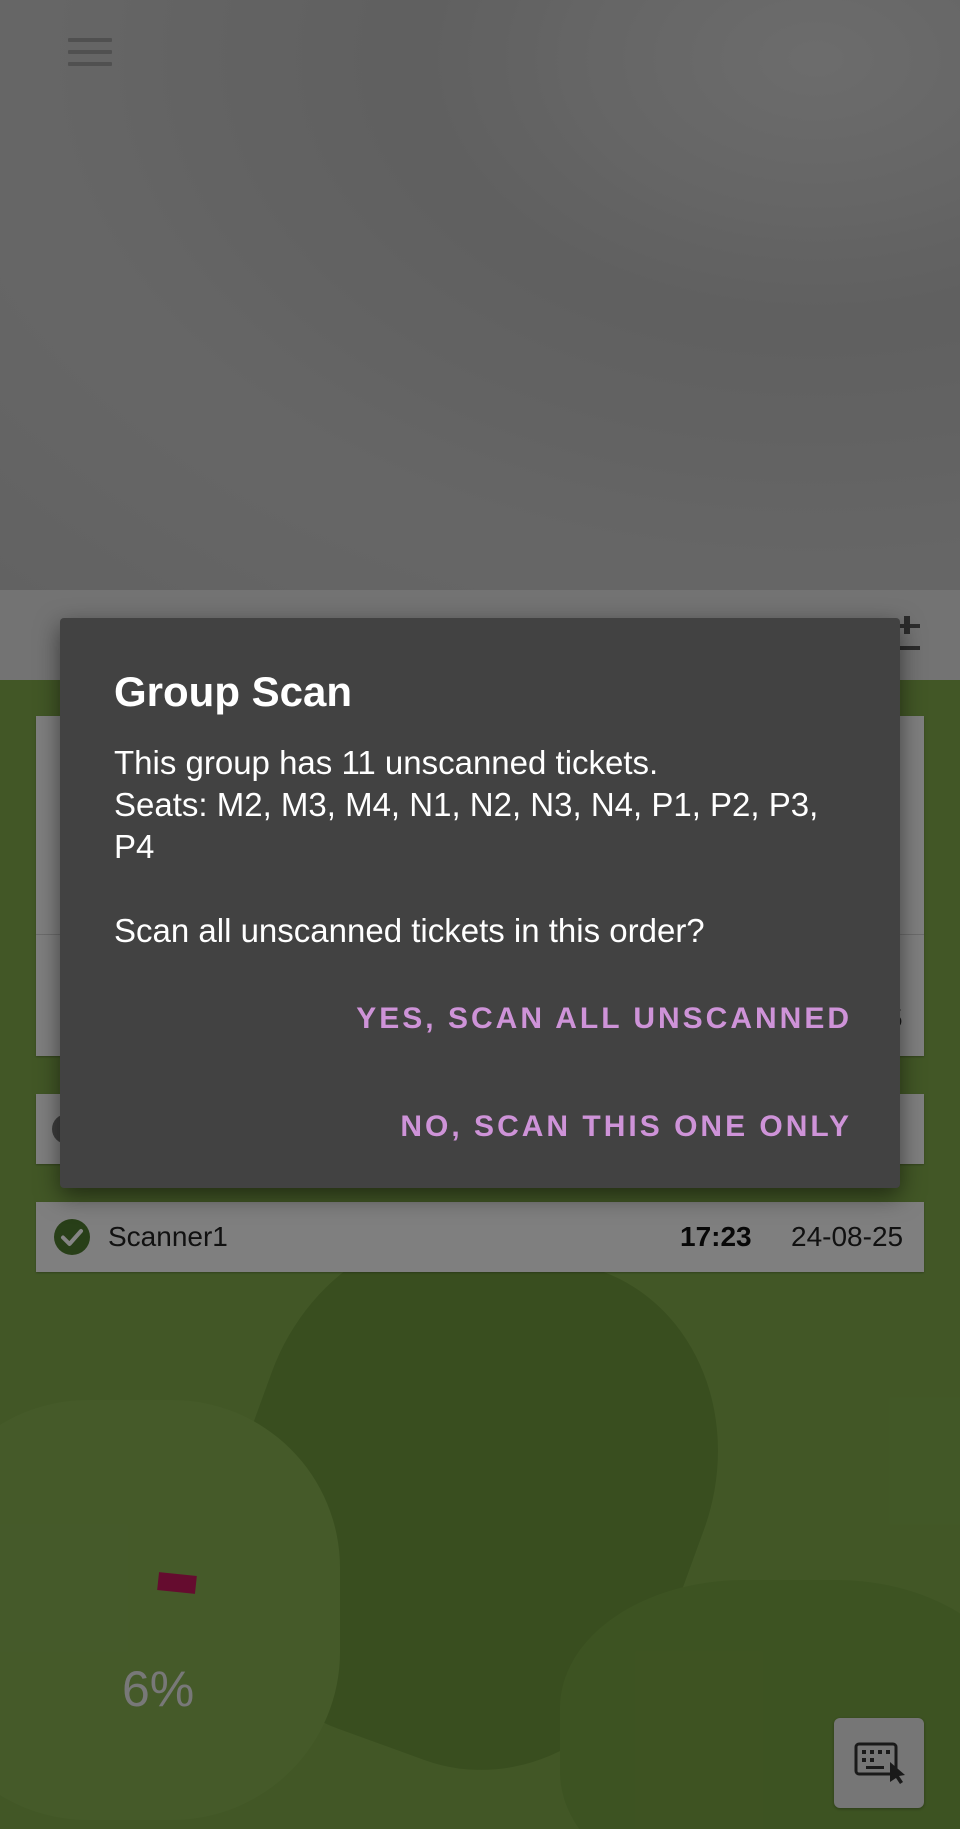 The height and width of the screenshot is (1829, 960). What do you see at coordinates (626, 1127) in the screenshot?
I see `scan-one-button: NO, SCAN THIS ONE ONLY` at bounding box center [626, 1127].